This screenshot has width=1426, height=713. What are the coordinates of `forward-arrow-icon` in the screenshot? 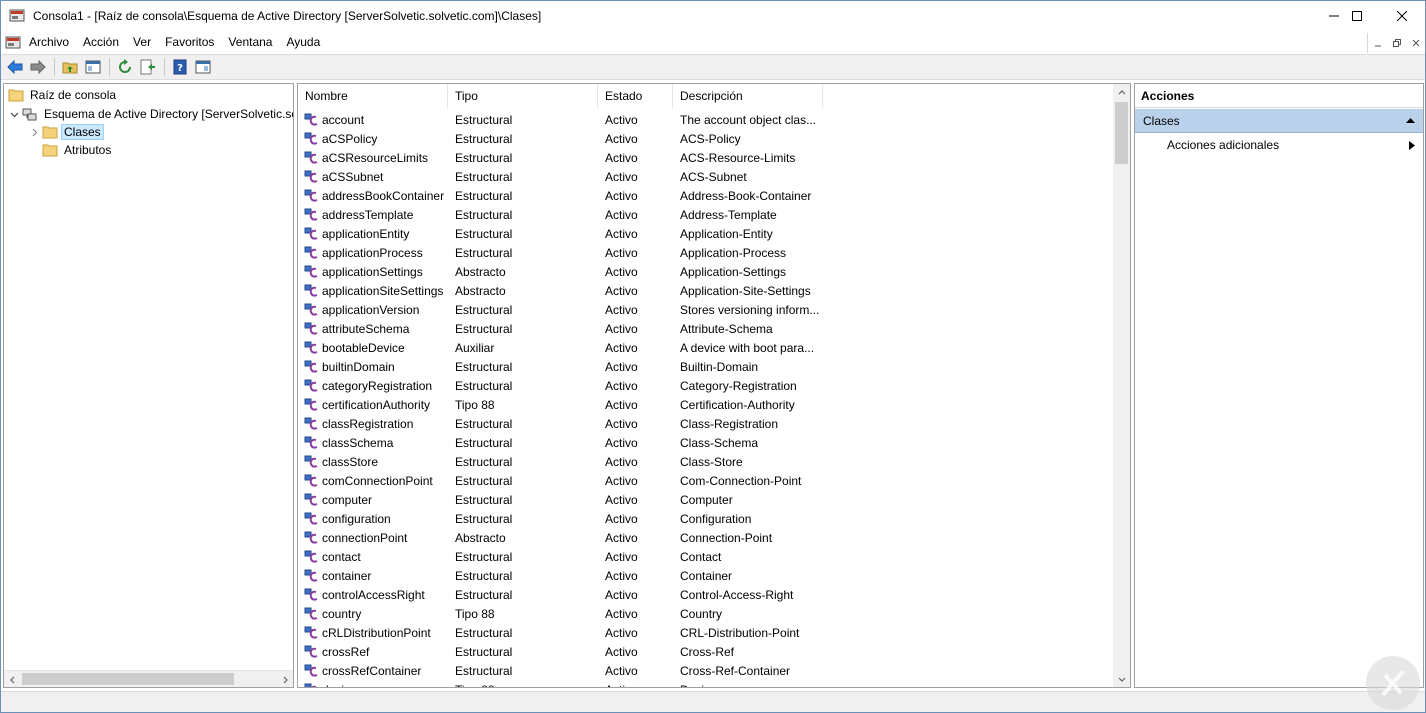 It's located at (38, 67).